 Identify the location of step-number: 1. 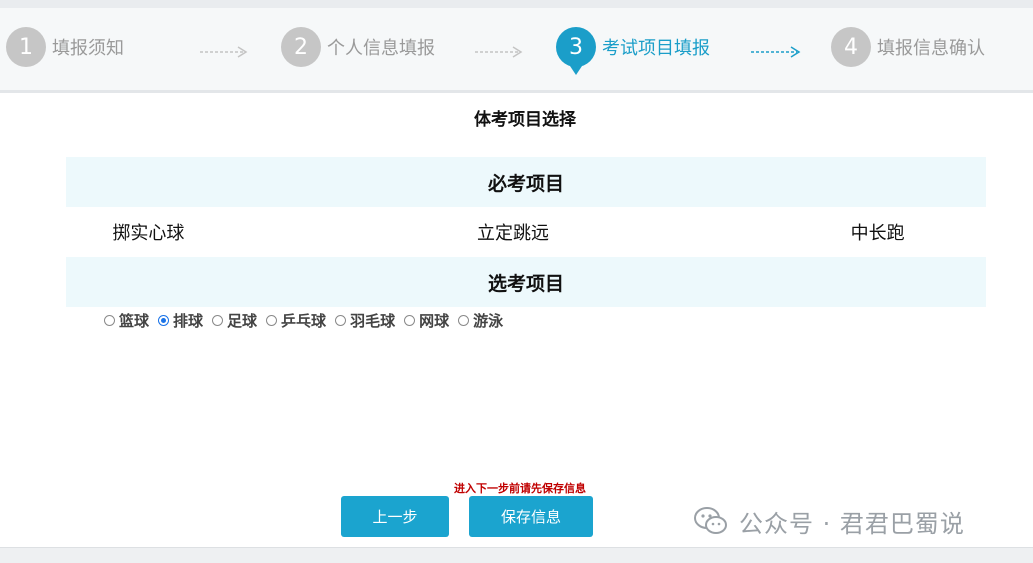
(26, 47).